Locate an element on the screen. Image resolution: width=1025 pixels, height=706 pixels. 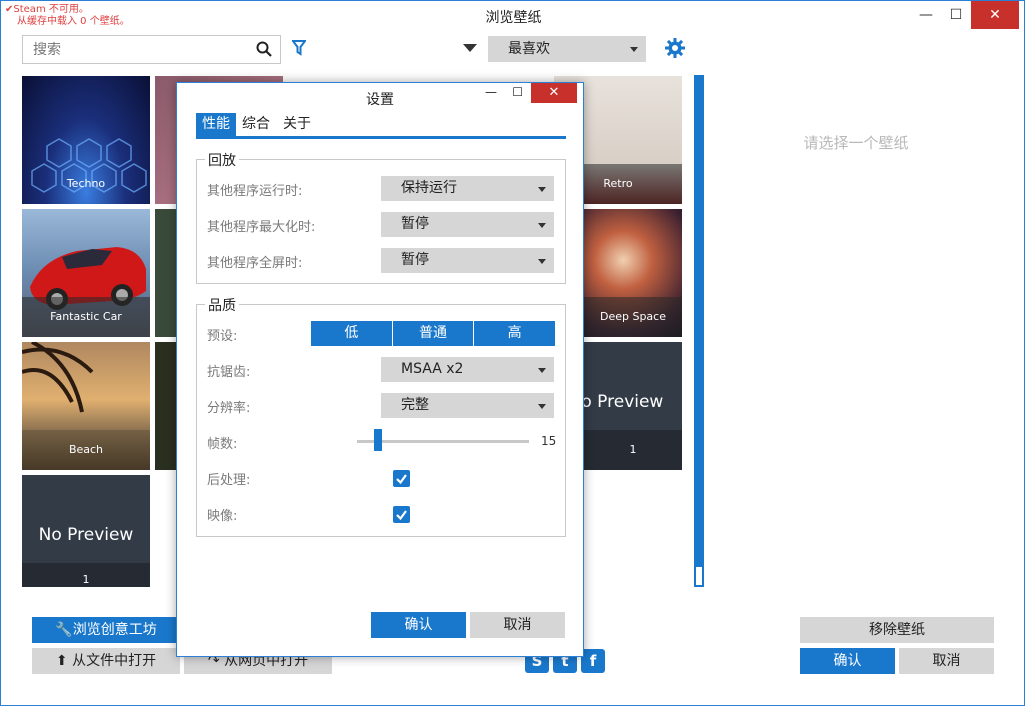
antialiasing-label: 抗锯齿: is located at coordinates (229, 372).